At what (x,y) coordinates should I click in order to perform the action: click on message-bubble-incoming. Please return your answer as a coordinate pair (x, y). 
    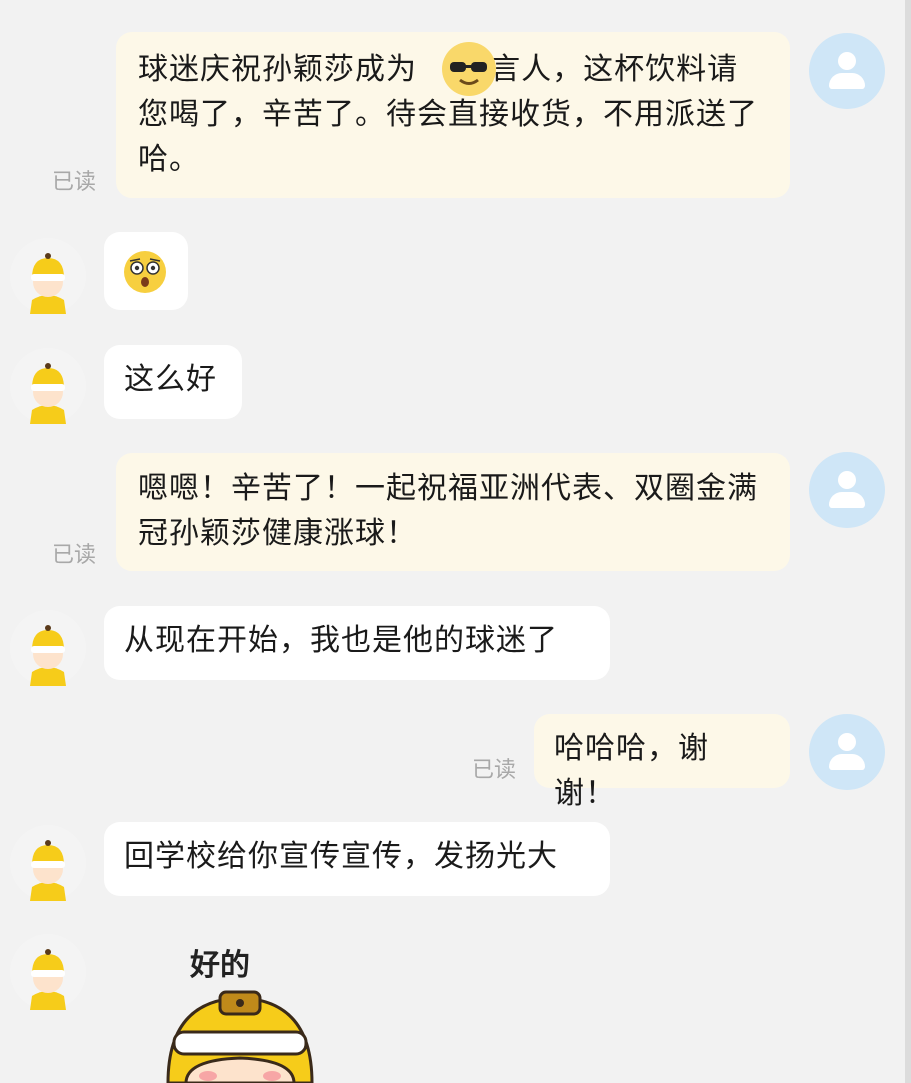
    Looking at the image, I should click on (146, 271).